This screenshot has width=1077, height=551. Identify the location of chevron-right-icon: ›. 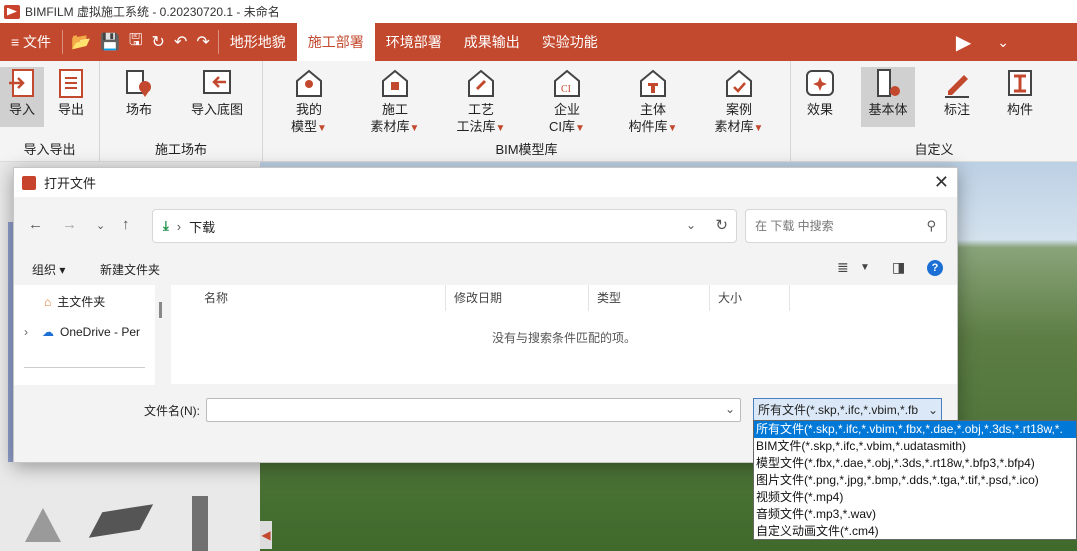
(26, 332).